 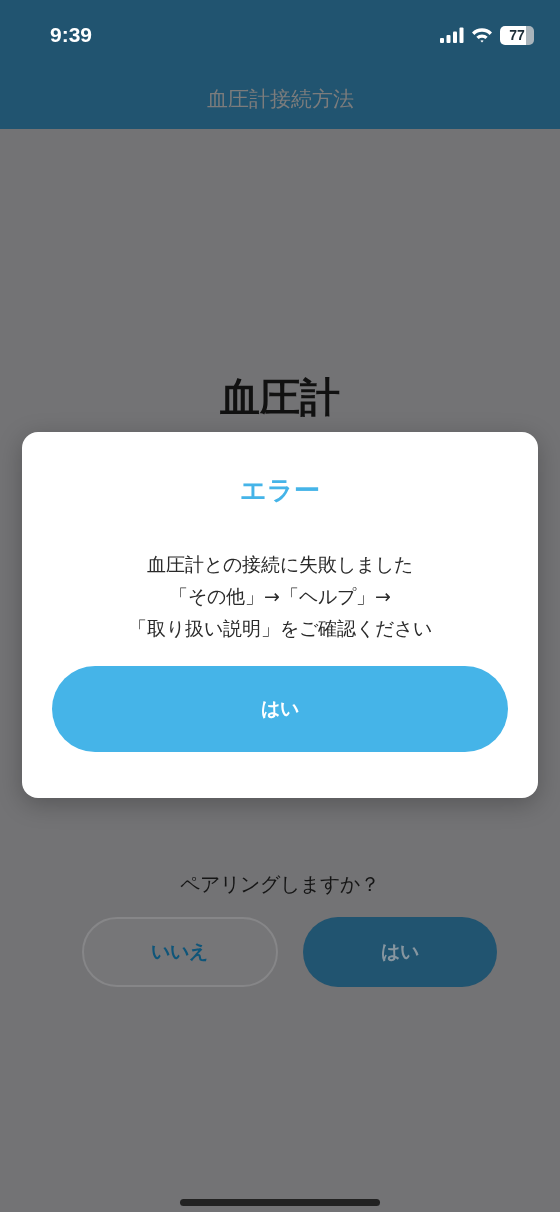 What do you see at coordinates (179, 952) in the screenshot?
I see `no-button: いいえ` at bounding box center [179, 952].